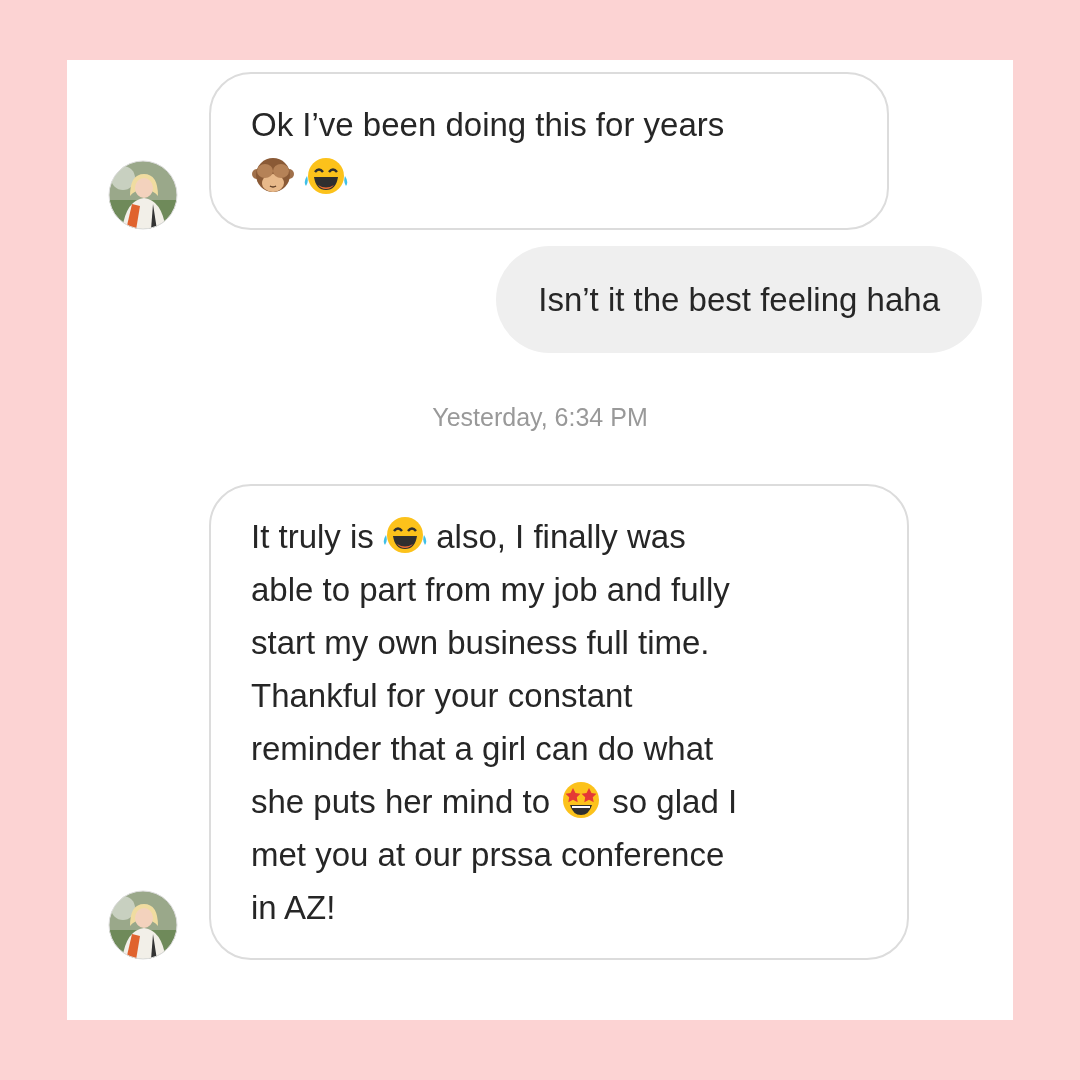  I want to click on message-text: met you at our prssa conference, so click(488, 854).